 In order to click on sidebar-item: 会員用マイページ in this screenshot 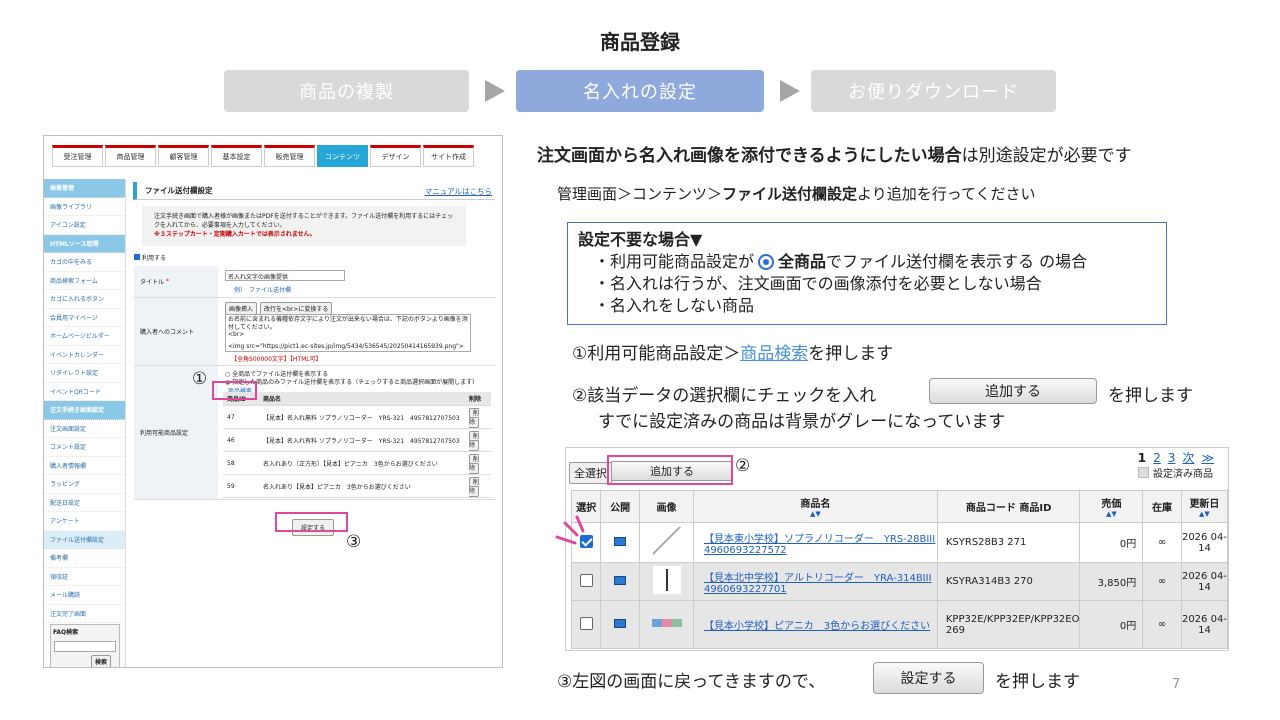, I will do `click(84, 318)`.